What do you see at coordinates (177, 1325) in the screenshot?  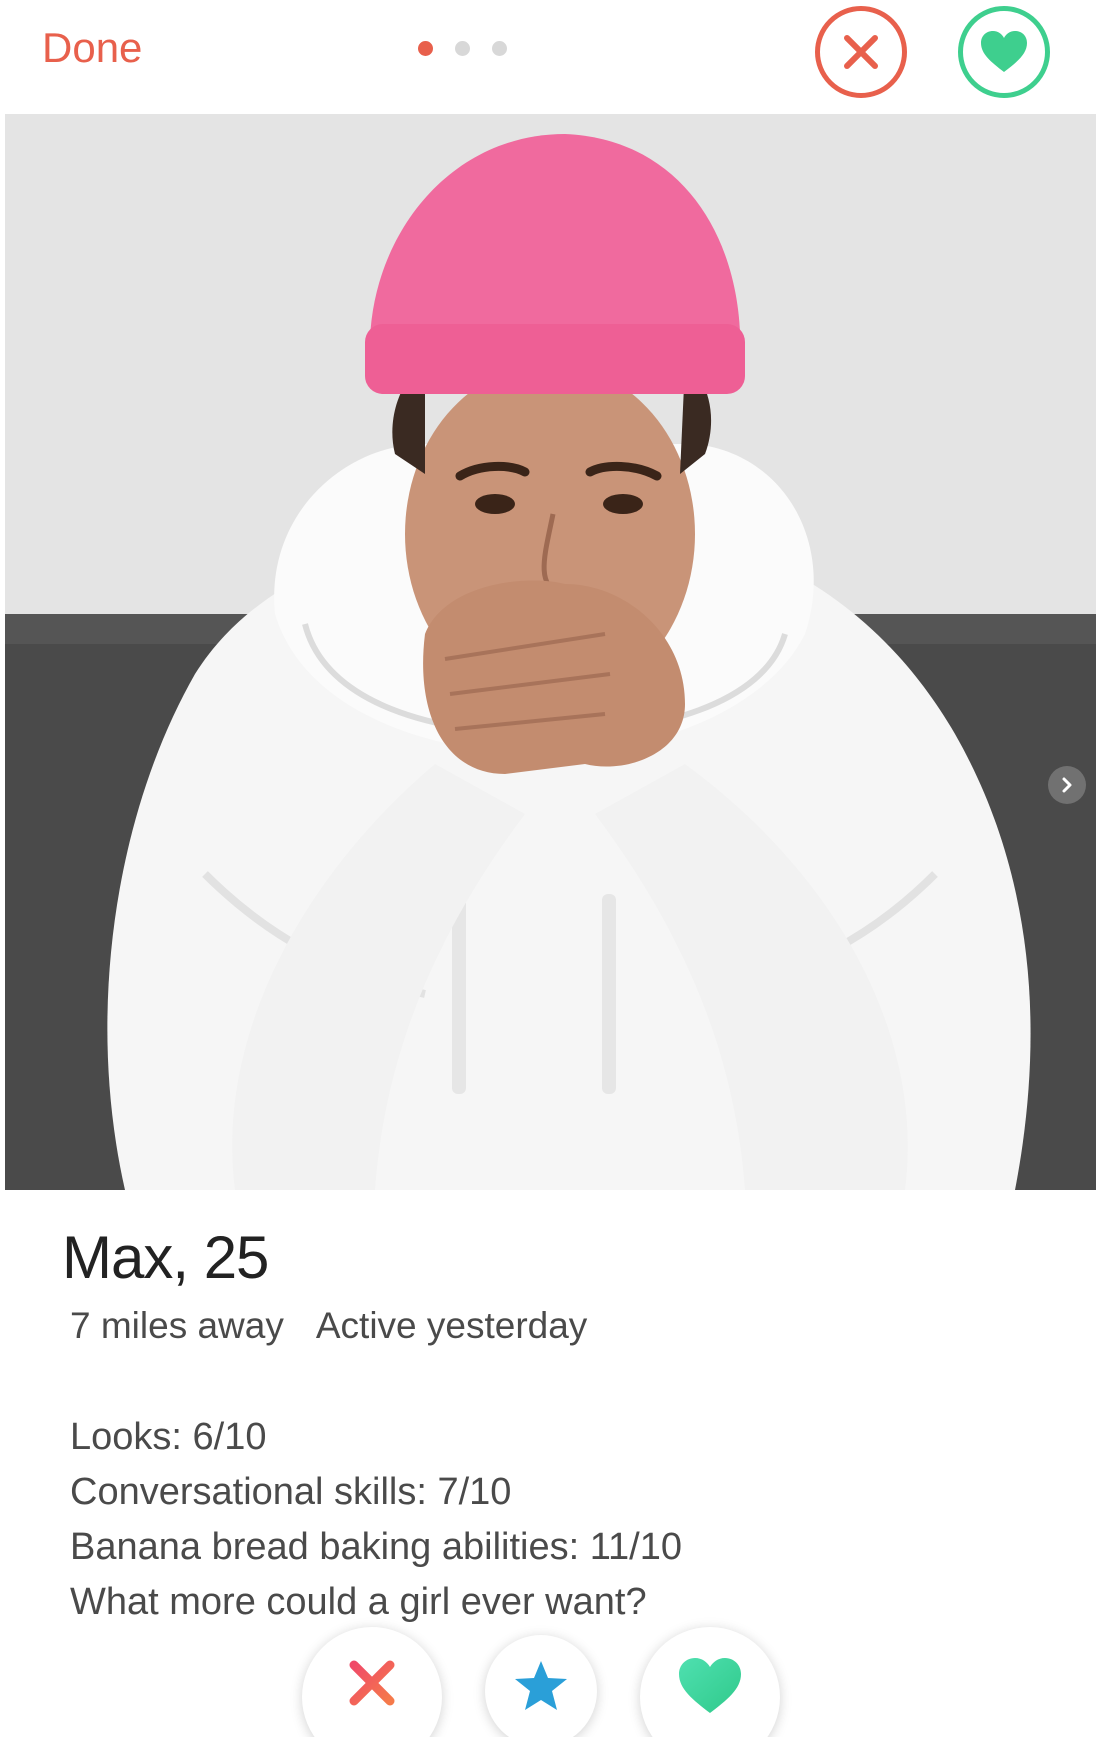 I see `distance-text: 7 miles away` at bounding box center [177, 1325].